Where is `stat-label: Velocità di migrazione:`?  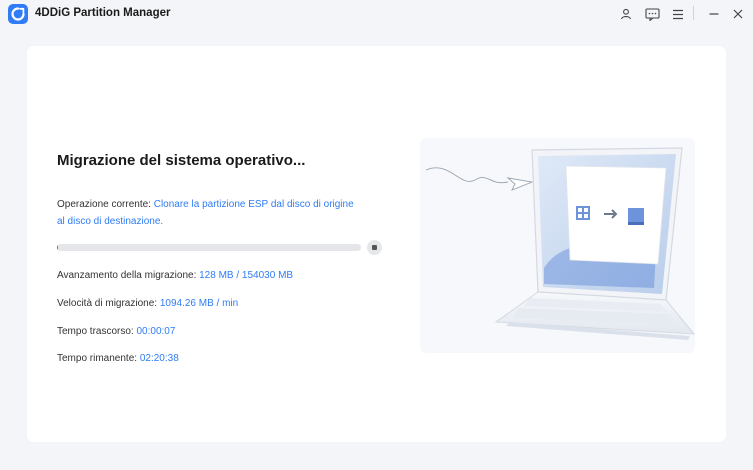 stat-label: Velocità di migrazione: is located at coordinates (108, 303).